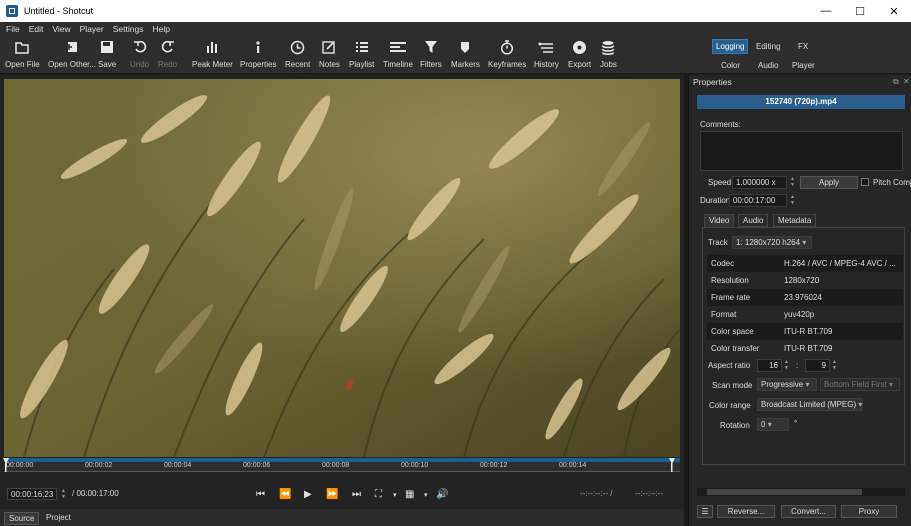 The image size is (911, 526). Describe the element at coordinates (773, 424) in the screenshot. I see `rotation-select: 0 ▾` at that location.